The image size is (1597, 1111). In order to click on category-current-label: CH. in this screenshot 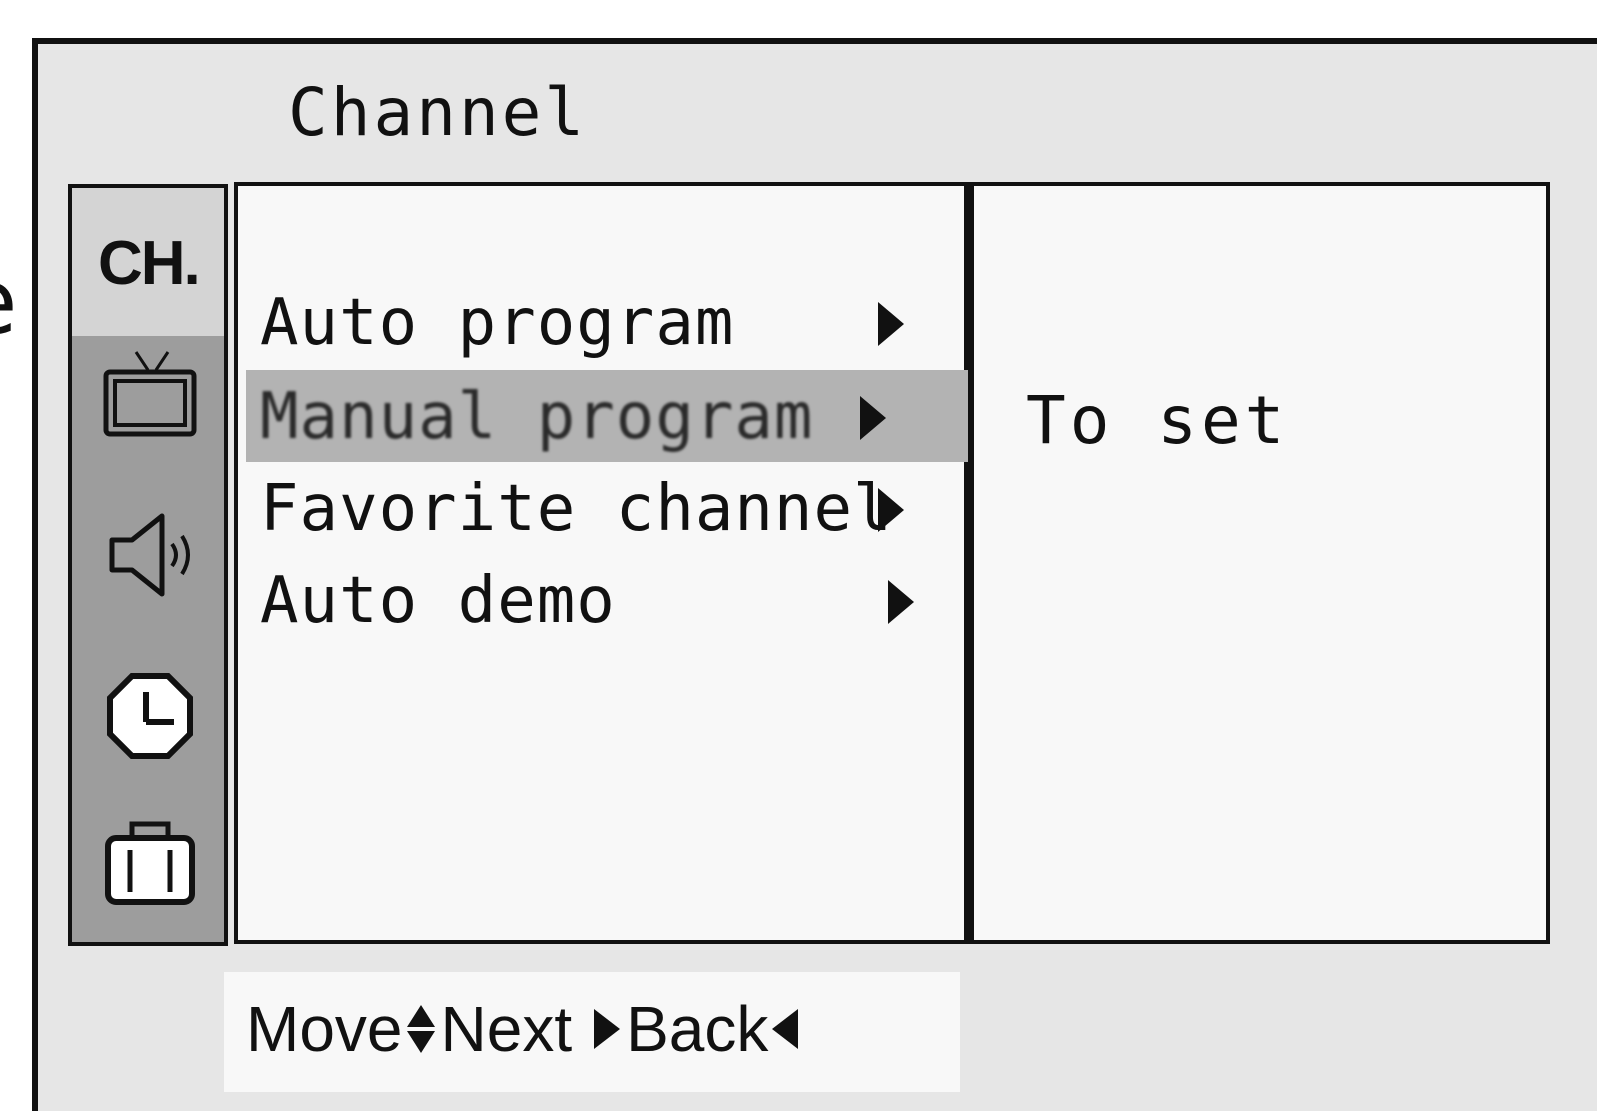, I will do `click(149, 263)`.